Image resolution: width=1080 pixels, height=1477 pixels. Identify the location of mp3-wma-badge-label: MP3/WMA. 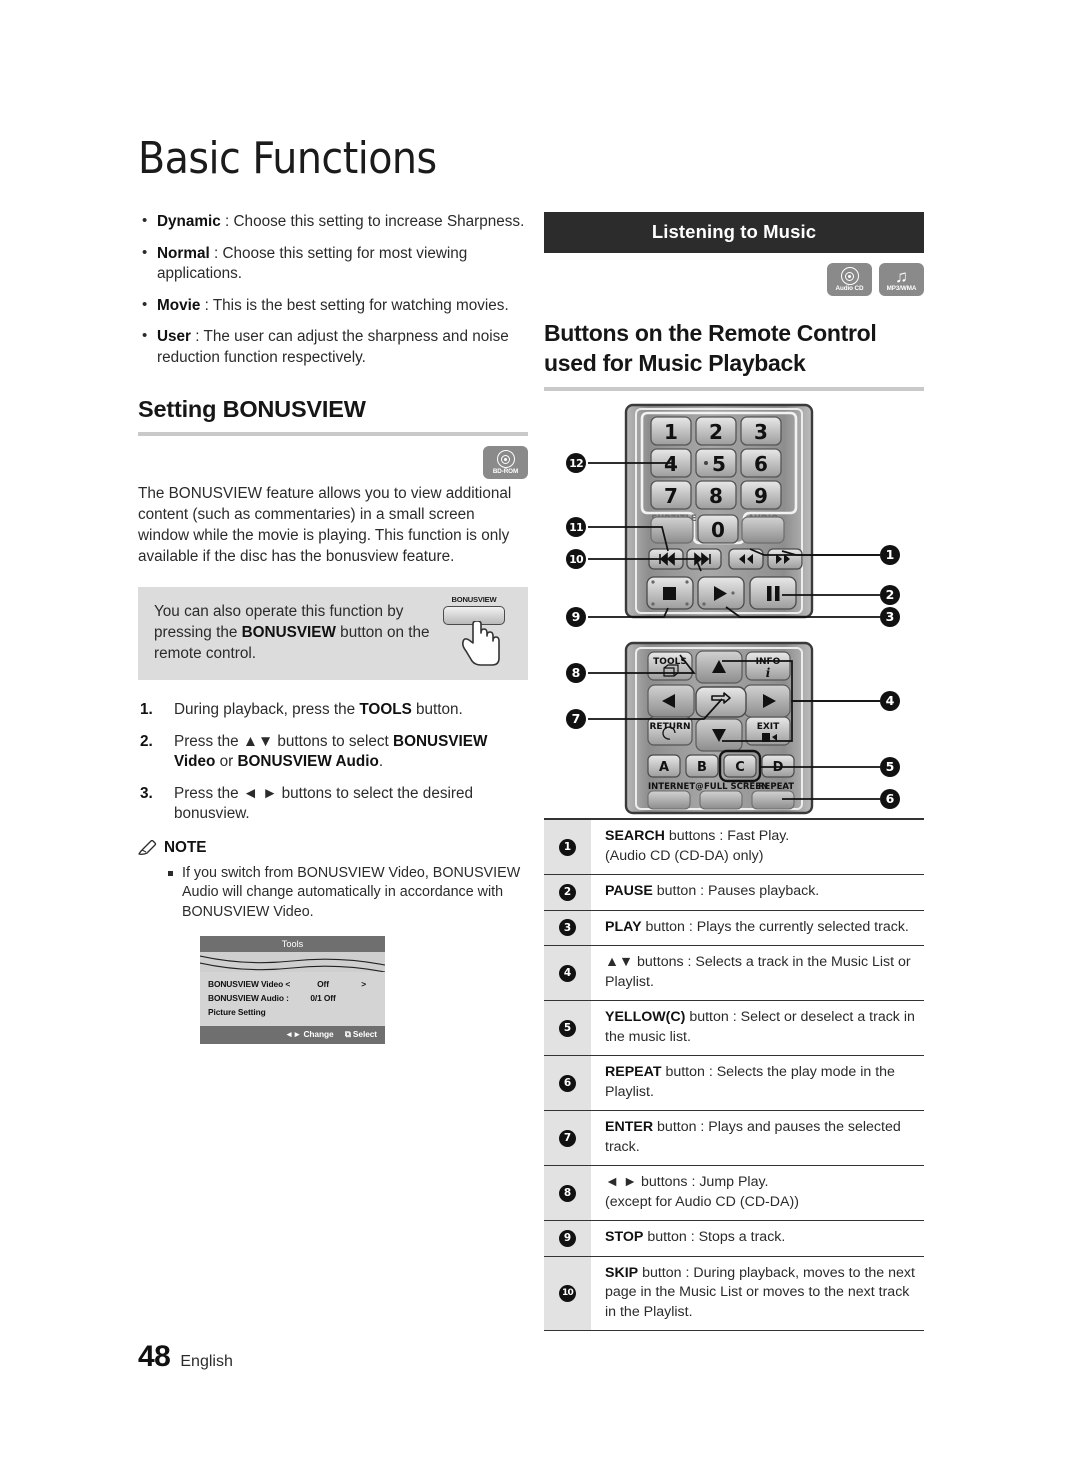
(901, 288).